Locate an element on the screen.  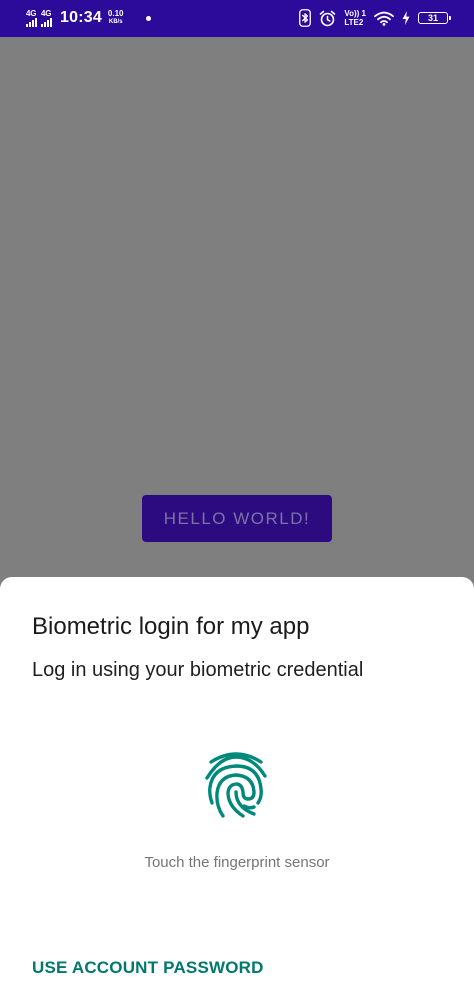
notification-dot-icon is located at coordinates (148, 18).